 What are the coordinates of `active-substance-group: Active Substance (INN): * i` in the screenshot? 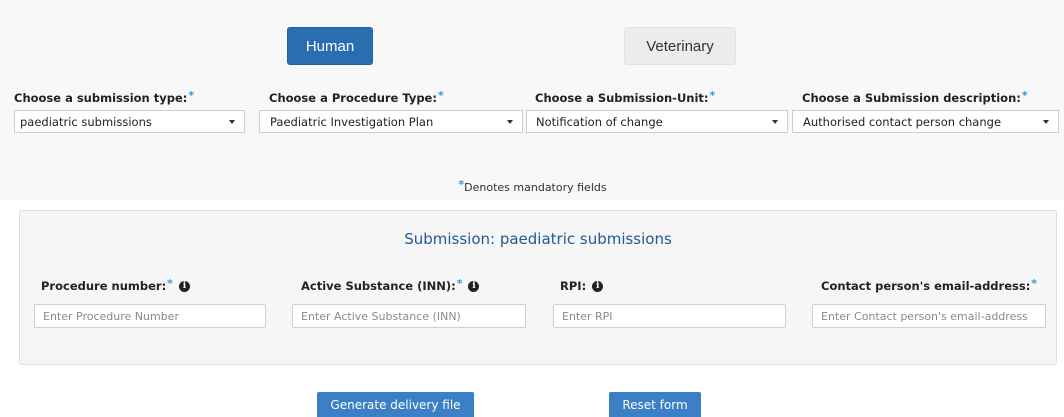 It's located at (409, 302).